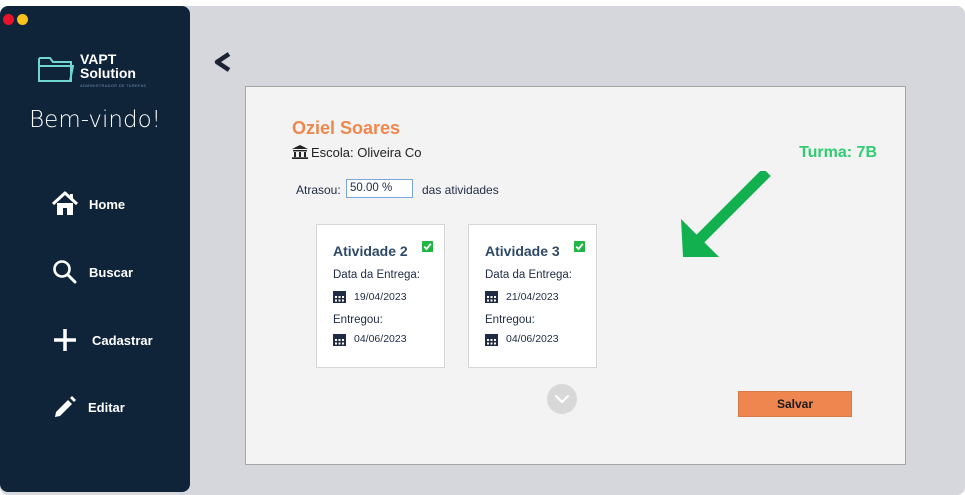 The width and height of the screenshot is (965, 495). I want to click on late-suffix: das atividades, so click(460, 190).